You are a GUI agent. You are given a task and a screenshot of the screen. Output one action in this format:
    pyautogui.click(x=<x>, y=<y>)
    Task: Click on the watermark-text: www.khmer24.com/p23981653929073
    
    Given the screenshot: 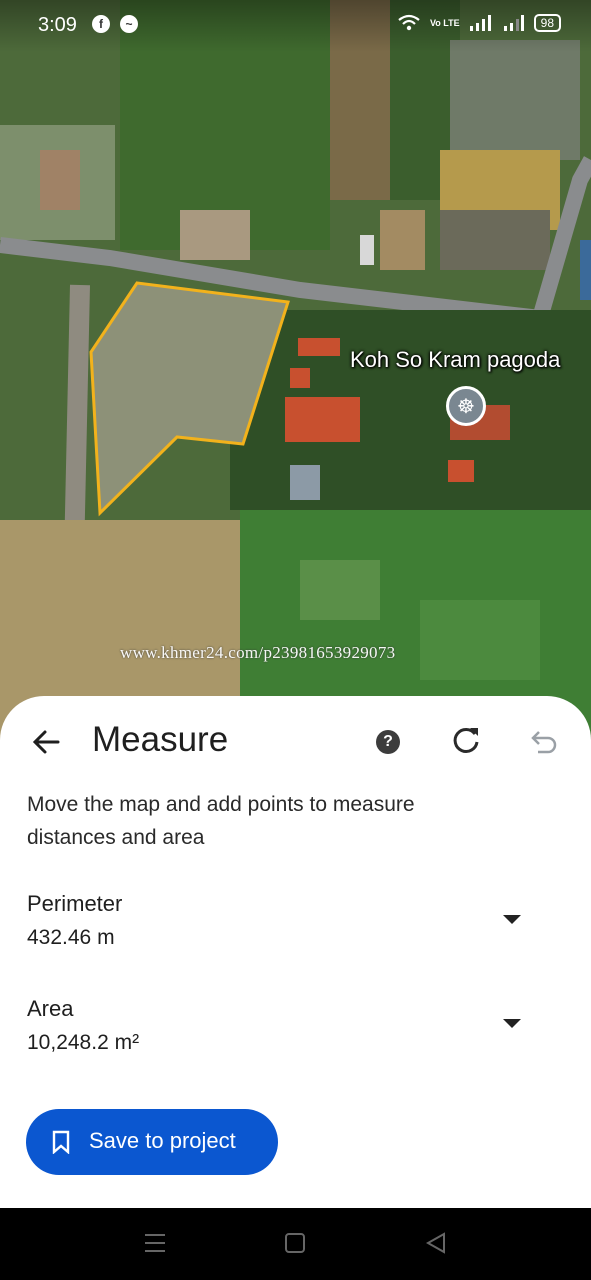 What is the action you would take?
    pyautogui.click(x=258, y=652)
    